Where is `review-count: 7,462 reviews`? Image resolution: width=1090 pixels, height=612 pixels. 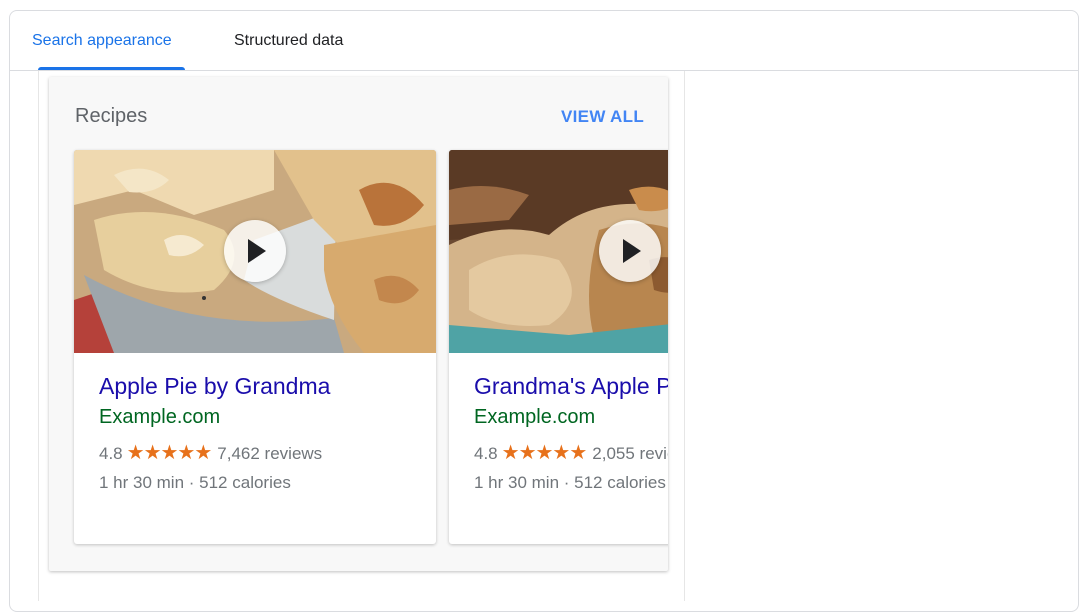 review-count: 7,462 reviews is located at coordinates (270, 453).